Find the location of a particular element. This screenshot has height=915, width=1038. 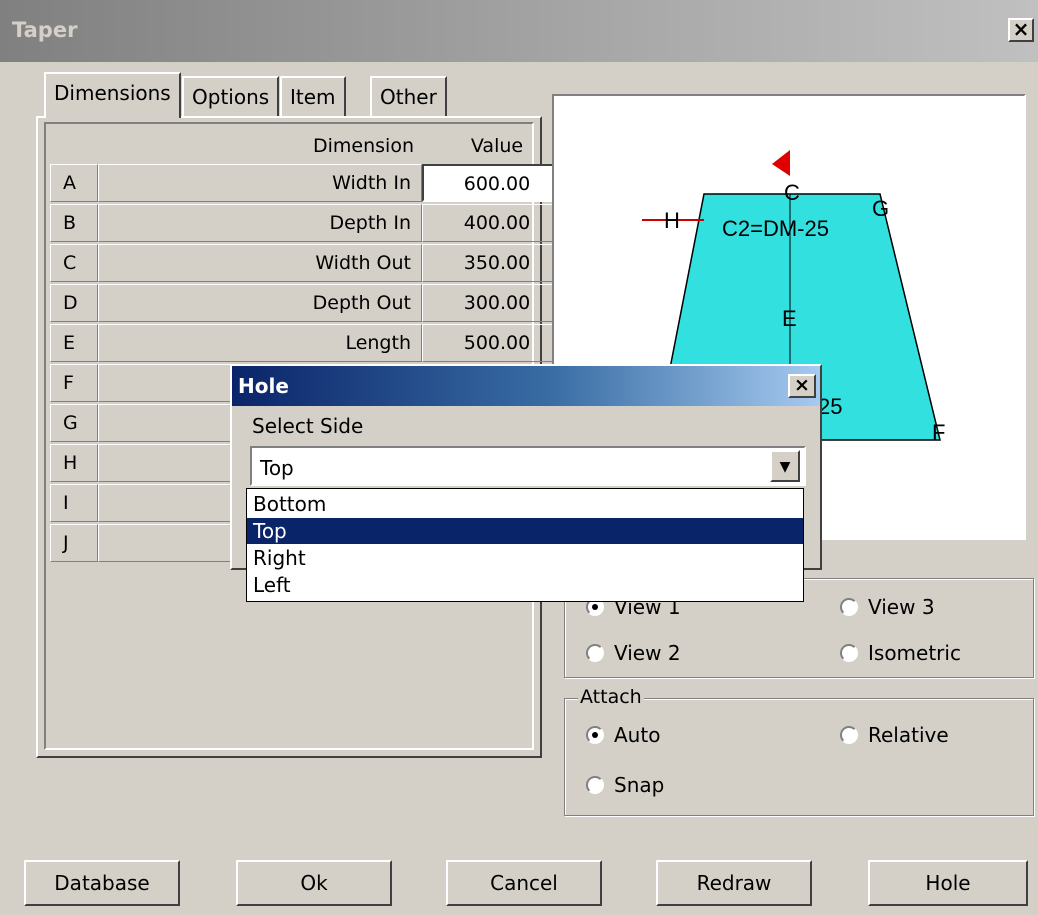

preview-label-left: H is located at coordinates (672, 220).